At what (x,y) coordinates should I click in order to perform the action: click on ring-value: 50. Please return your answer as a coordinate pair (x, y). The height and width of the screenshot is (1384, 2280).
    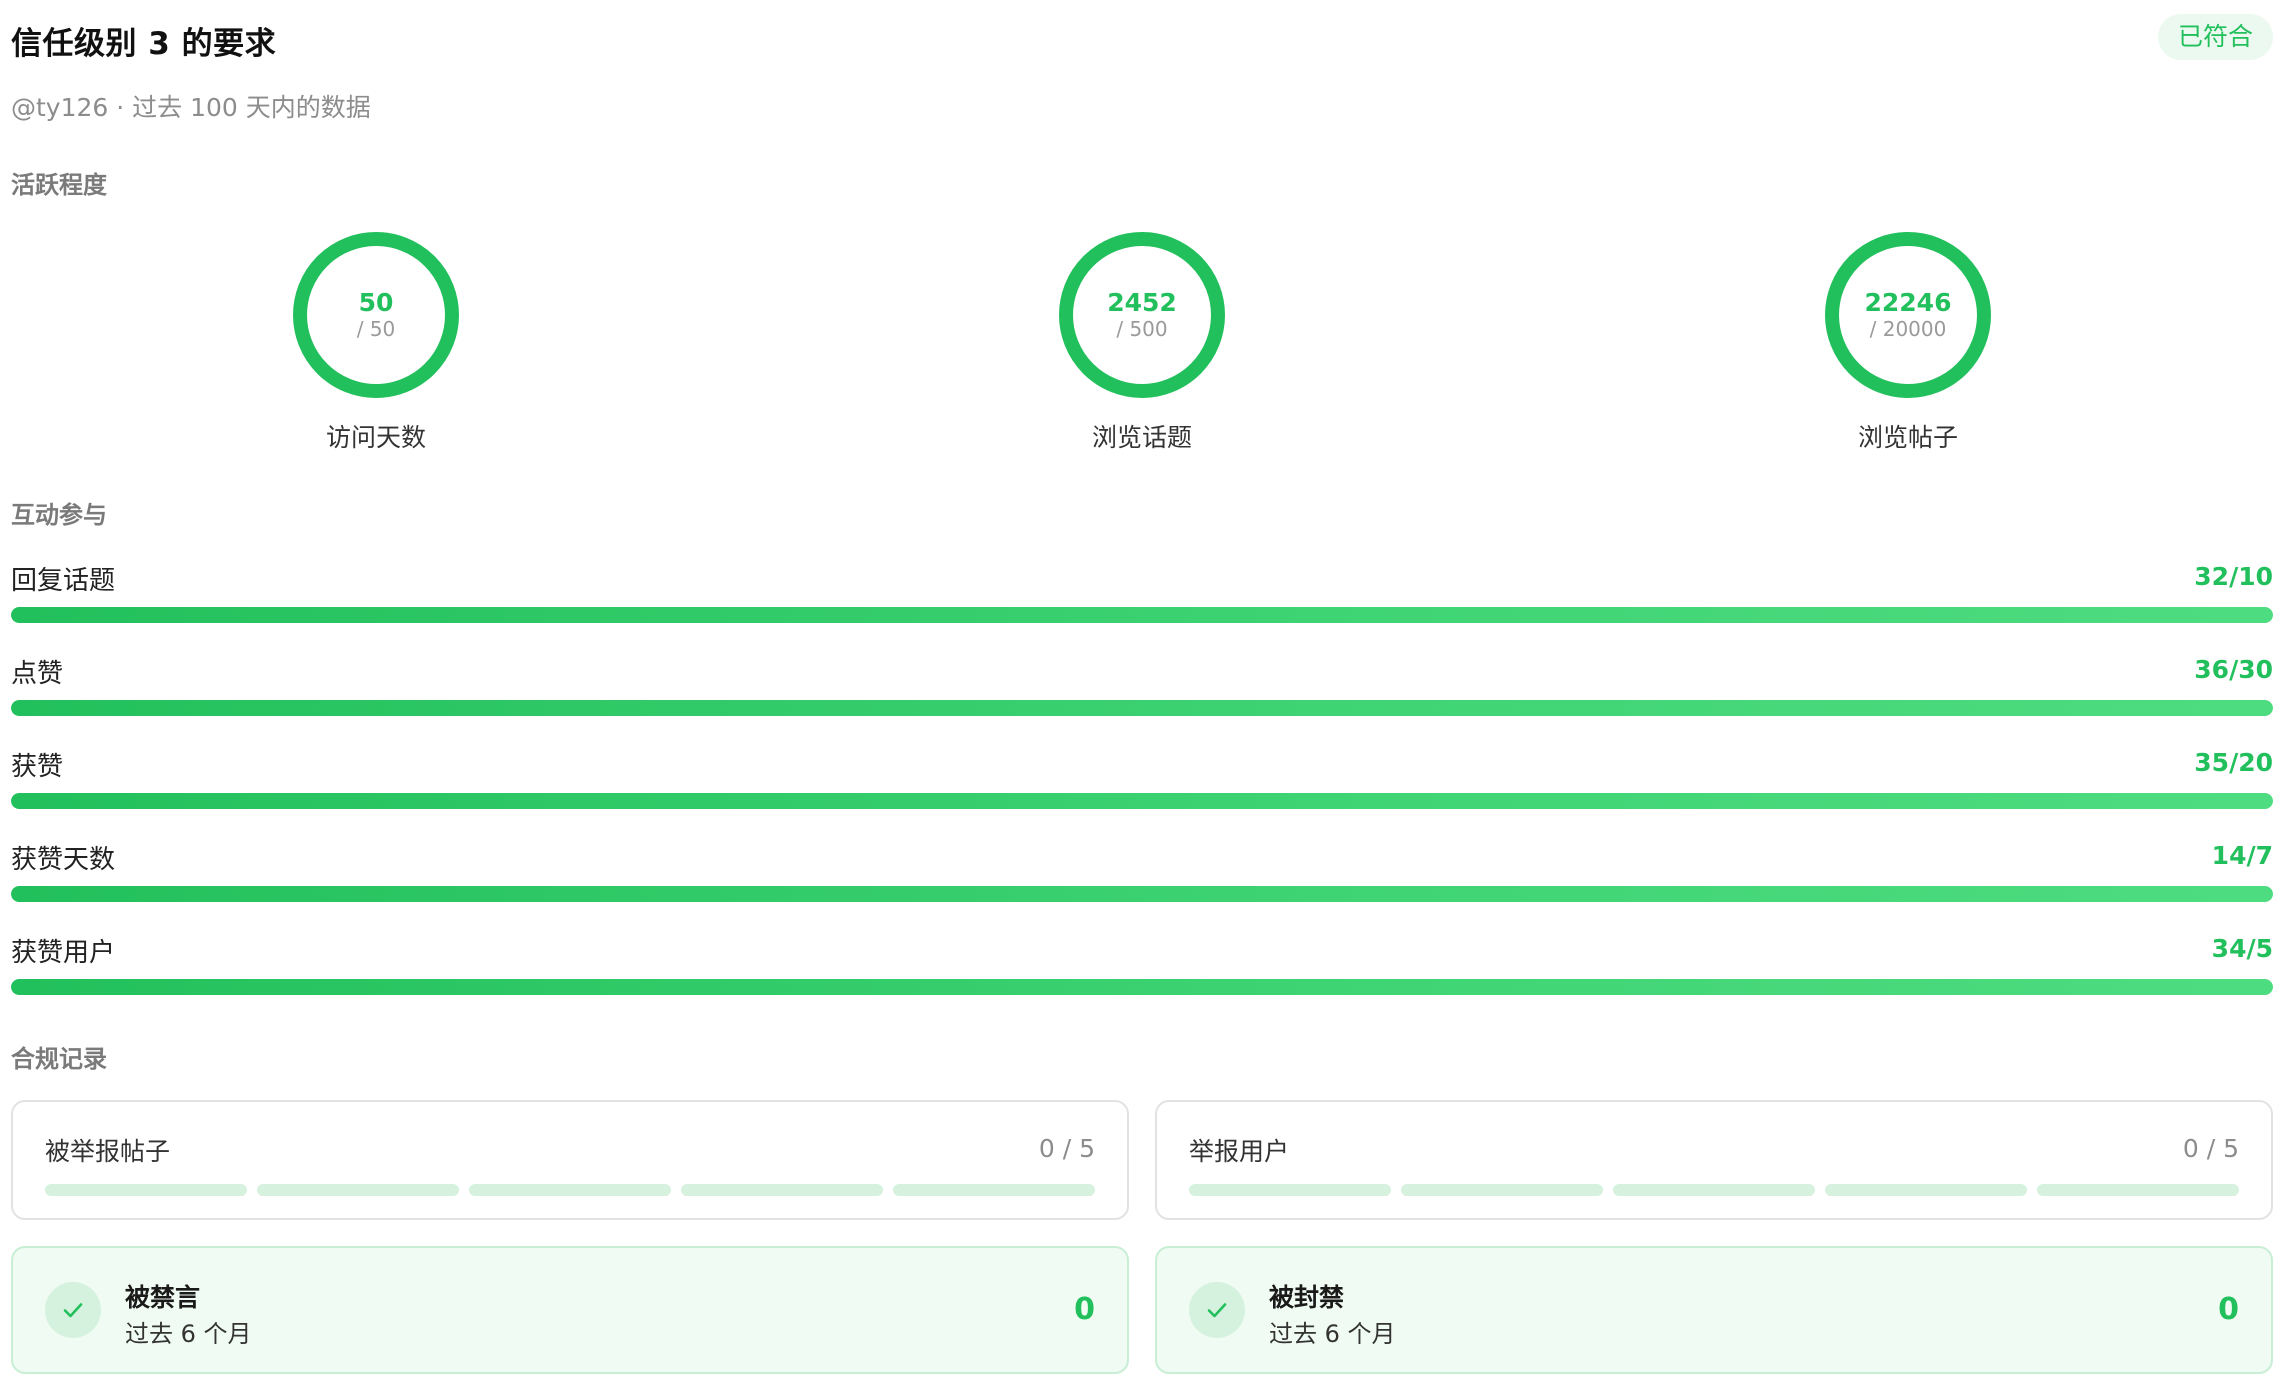
    Looking at the image, I should click on (376, 302).